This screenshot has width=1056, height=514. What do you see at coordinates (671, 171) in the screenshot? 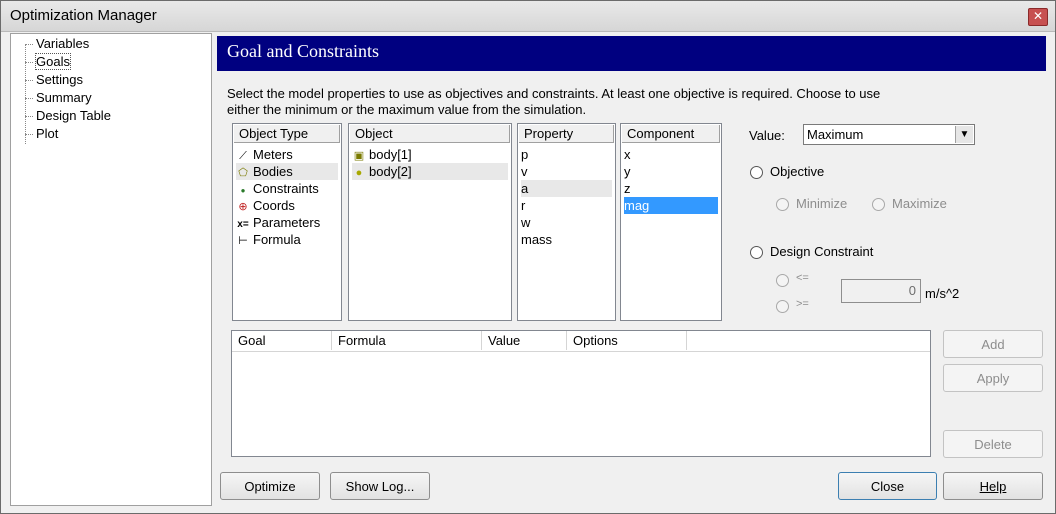
I see `list-item-y: y` at bounding box center [671, 171].